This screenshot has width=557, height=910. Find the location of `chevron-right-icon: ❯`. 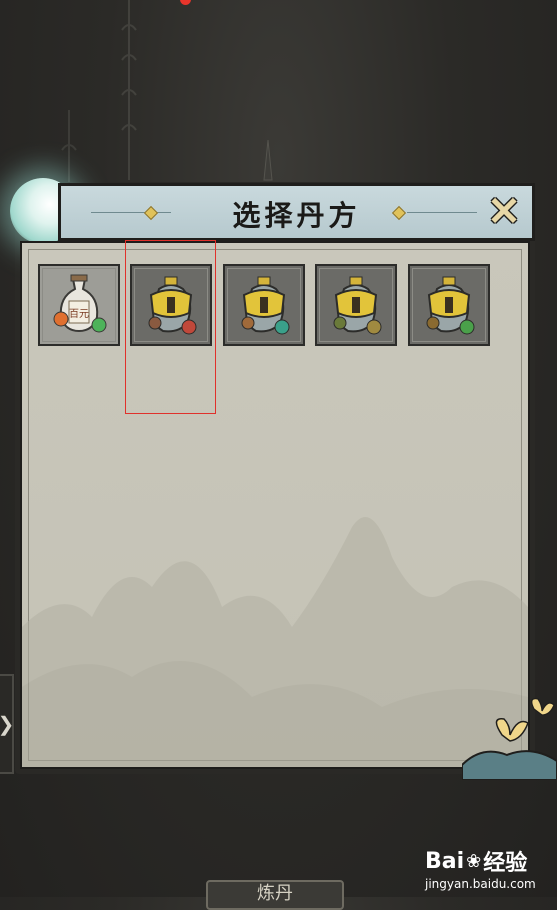

chevron-right-icon: ❯ is located at coordinates (7, 724).